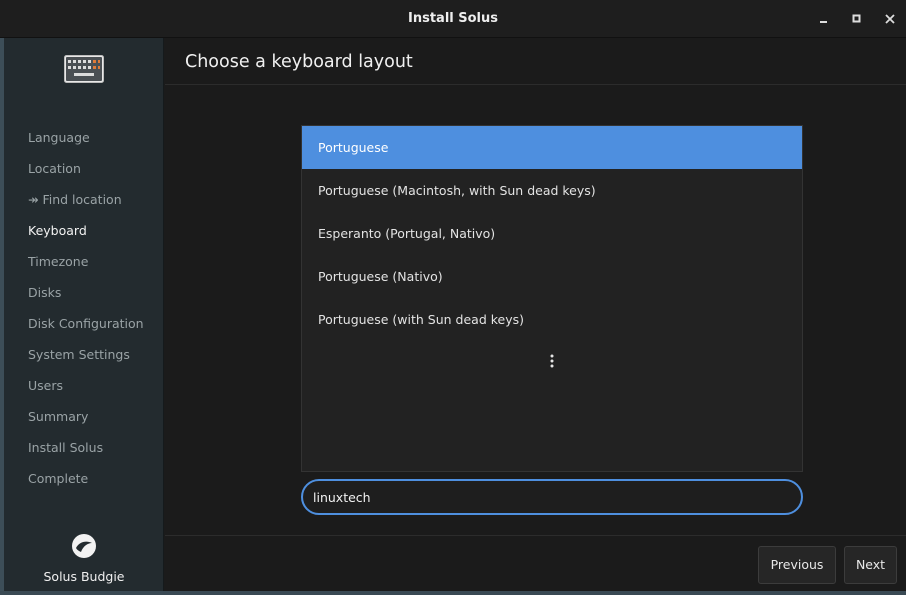 Image resolution: width=906 pixels, height=595 pixels. Describe the element at coordinates (58, 478) in the screenshot. I see `step-complete: Complete` at that location.